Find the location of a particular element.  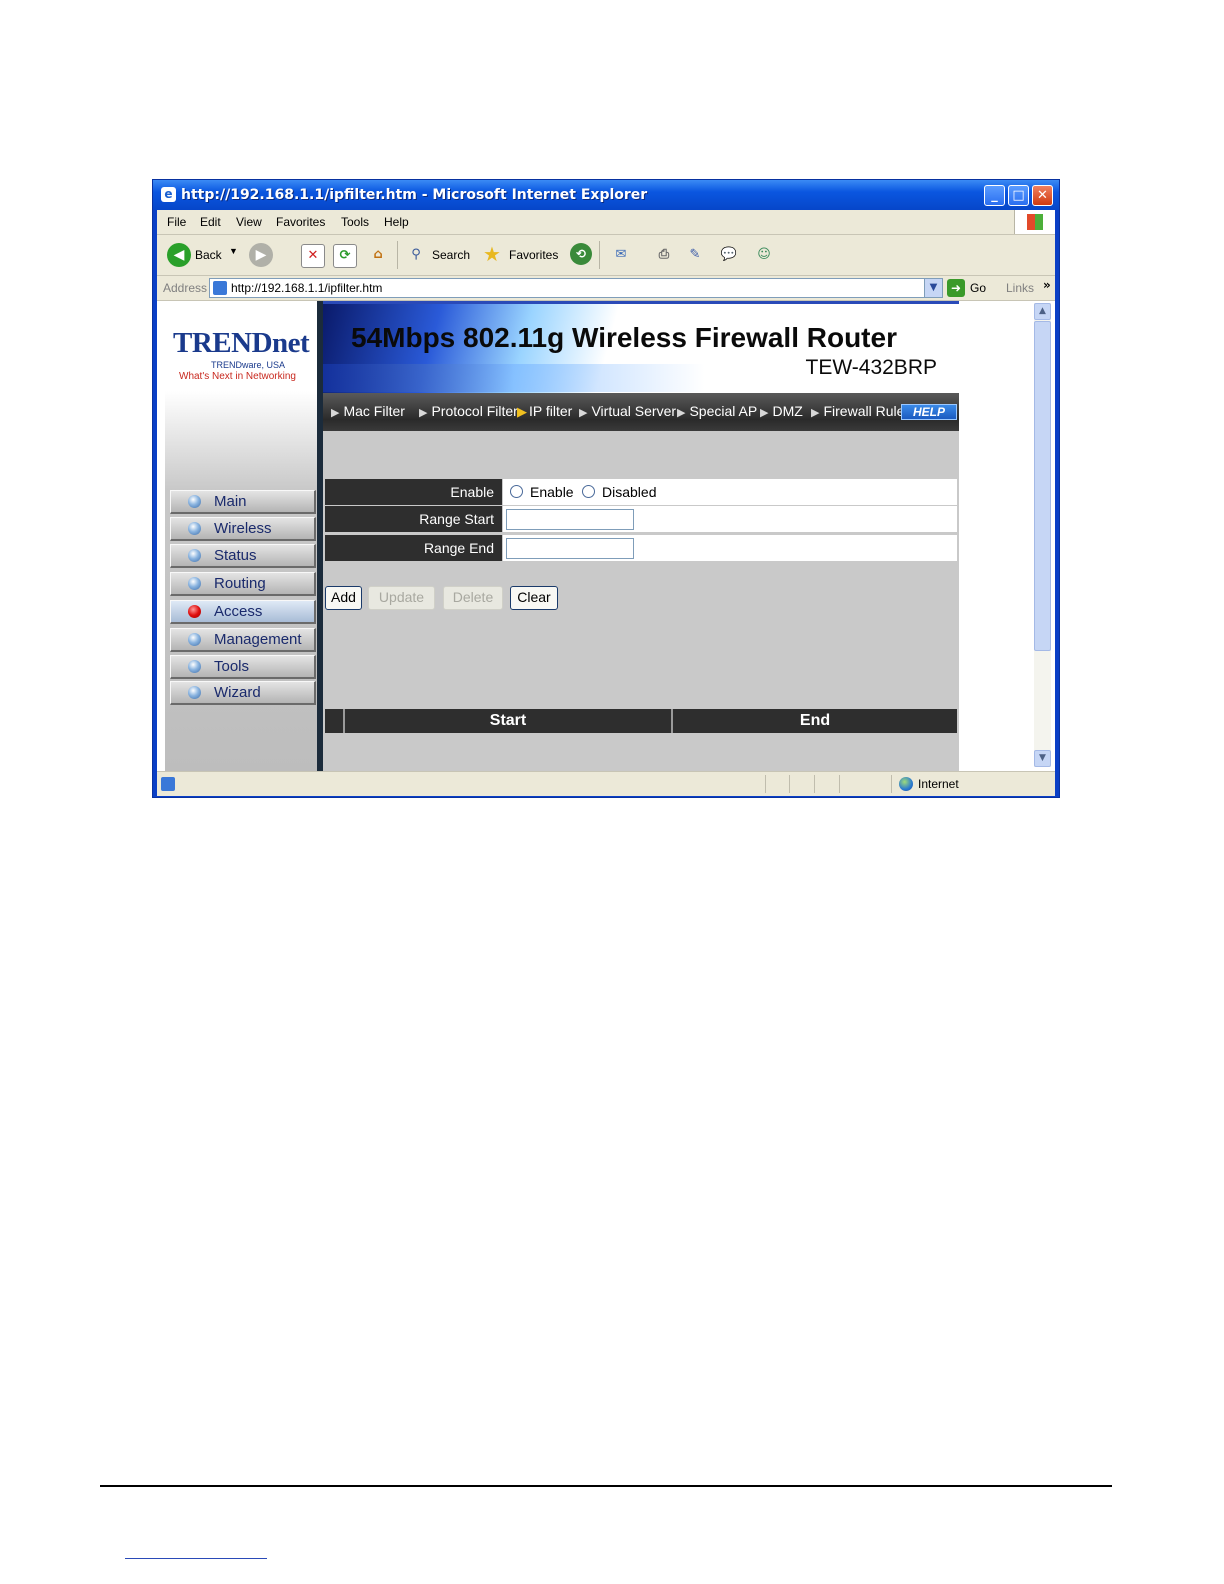

help-button: HELP is located at coordinates (929, 412).